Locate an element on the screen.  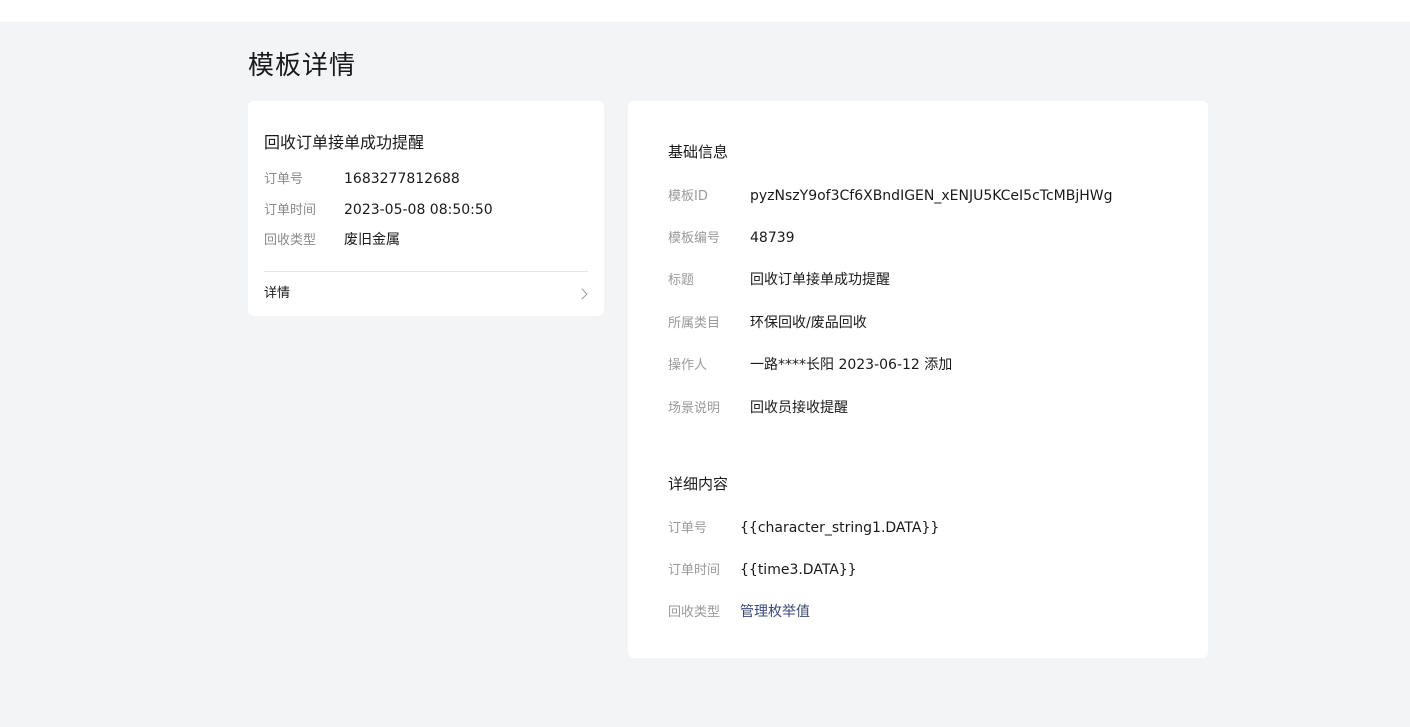
info-label: 所属类目 is located at coordinates (694, 323).